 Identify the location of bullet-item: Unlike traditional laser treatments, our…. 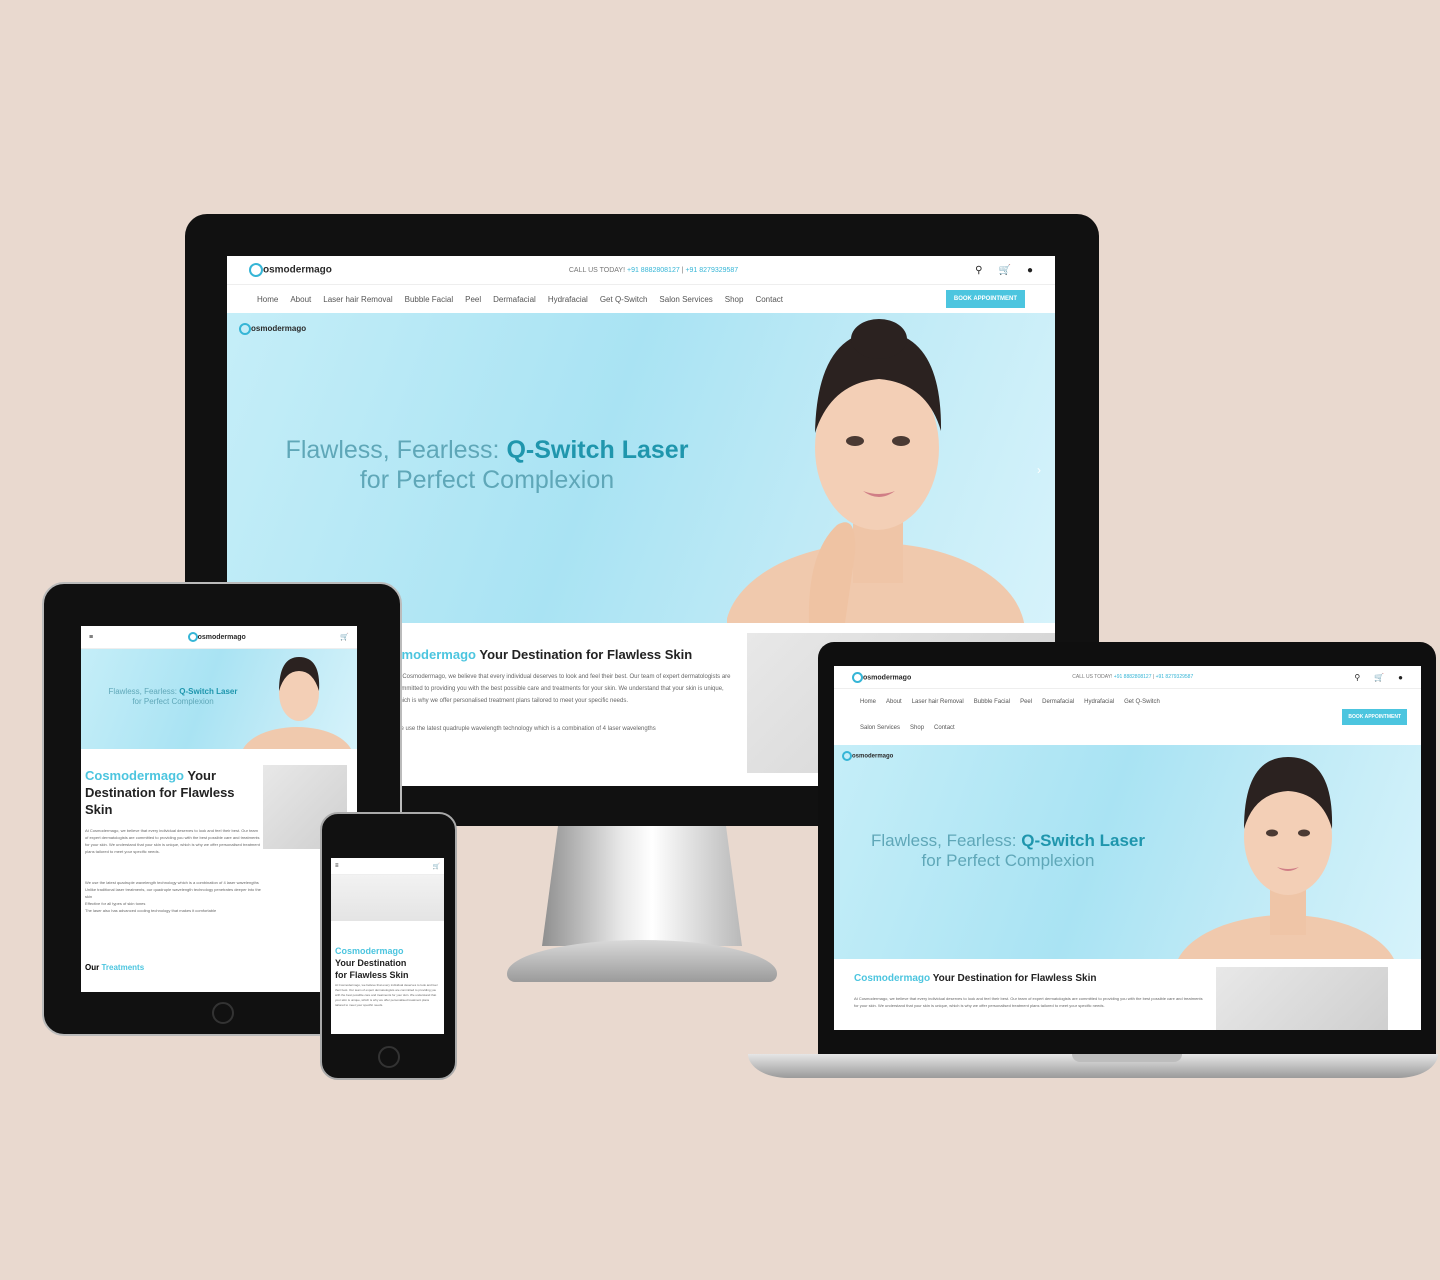
(173, 893).